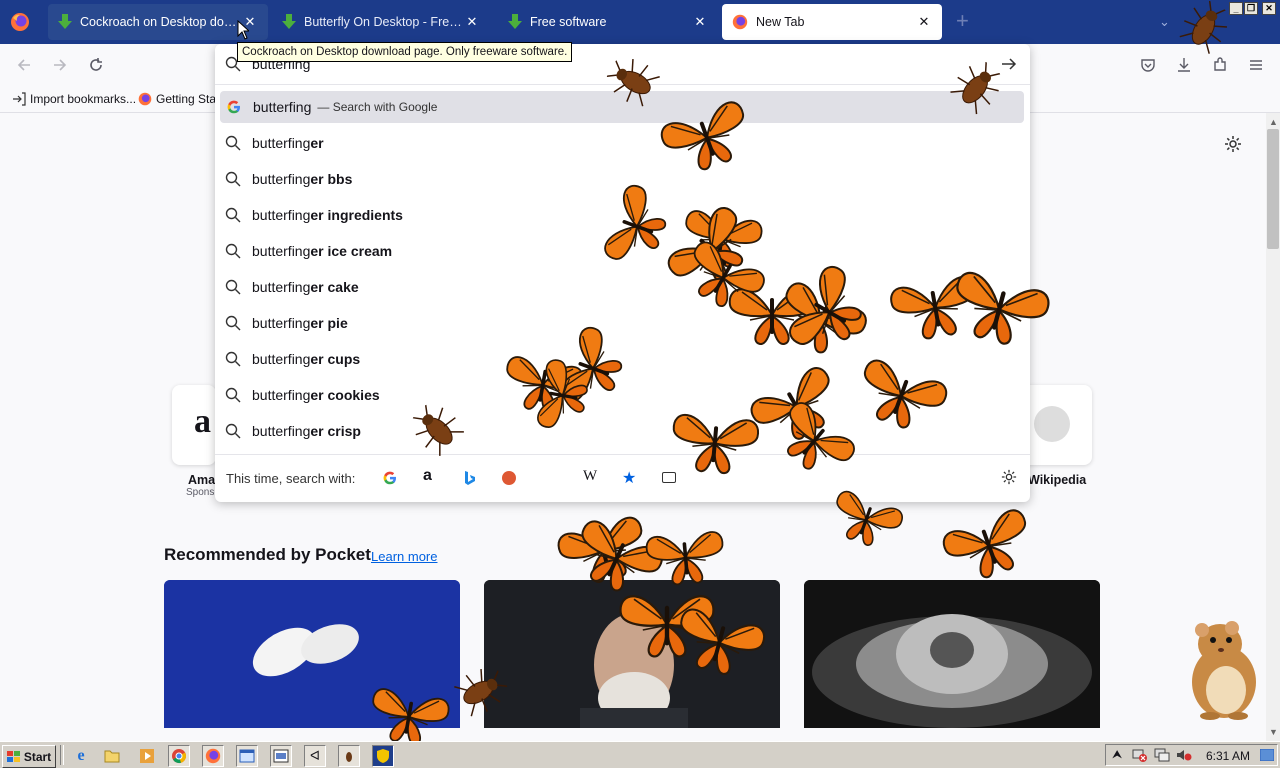  I want to click on start-button: Start, so click(29, 756).